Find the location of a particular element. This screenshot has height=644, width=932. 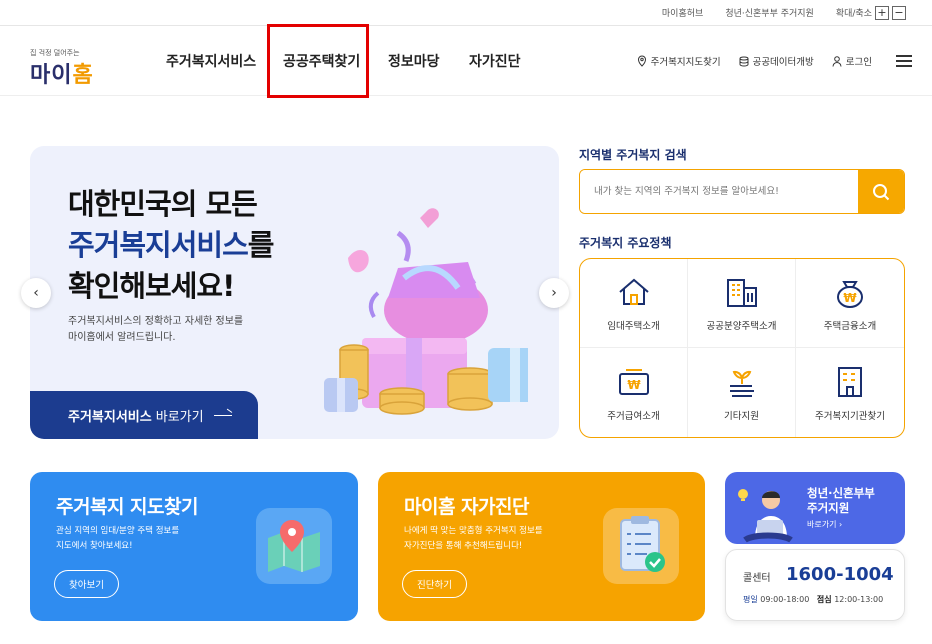

chevron-right-icon: › is located at coordinates (554, 293).